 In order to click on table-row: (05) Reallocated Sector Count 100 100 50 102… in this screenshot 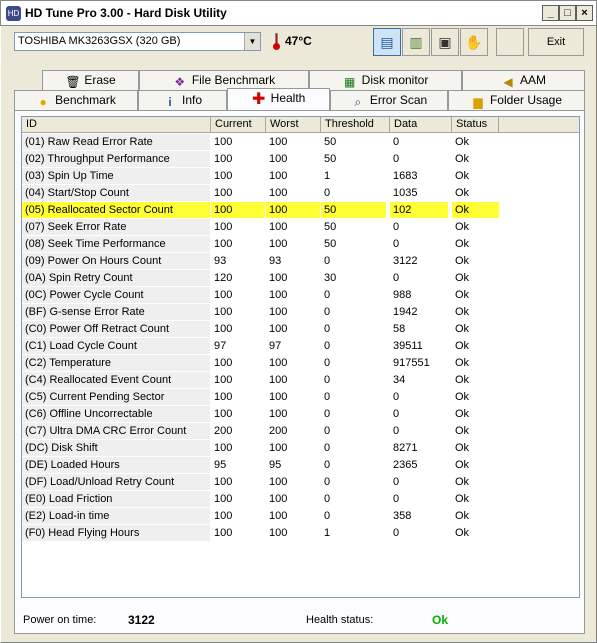, I will do `click(260, 210)`.